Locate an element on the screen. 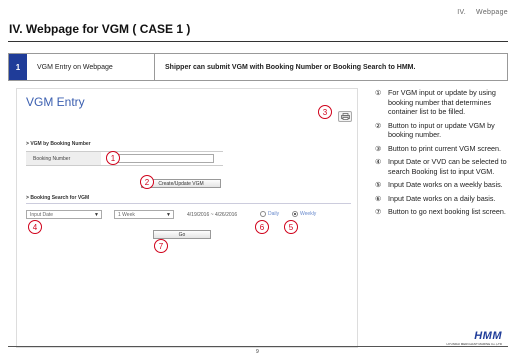  hmm-logo: HMM HYUNDAI MERCHANT MARINE Co.,LTD is located at coordinates (474, 338).